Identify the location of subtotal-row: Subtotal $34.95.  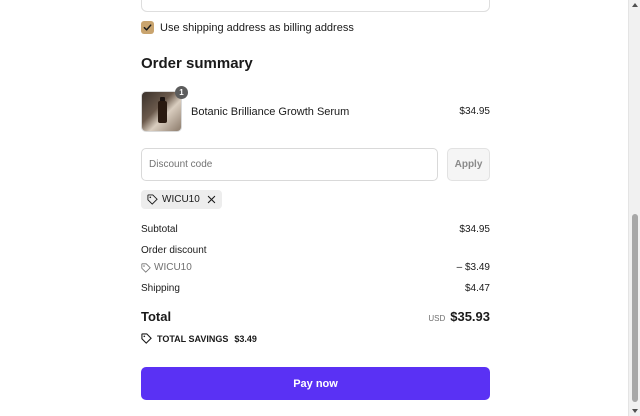
(315, 229).